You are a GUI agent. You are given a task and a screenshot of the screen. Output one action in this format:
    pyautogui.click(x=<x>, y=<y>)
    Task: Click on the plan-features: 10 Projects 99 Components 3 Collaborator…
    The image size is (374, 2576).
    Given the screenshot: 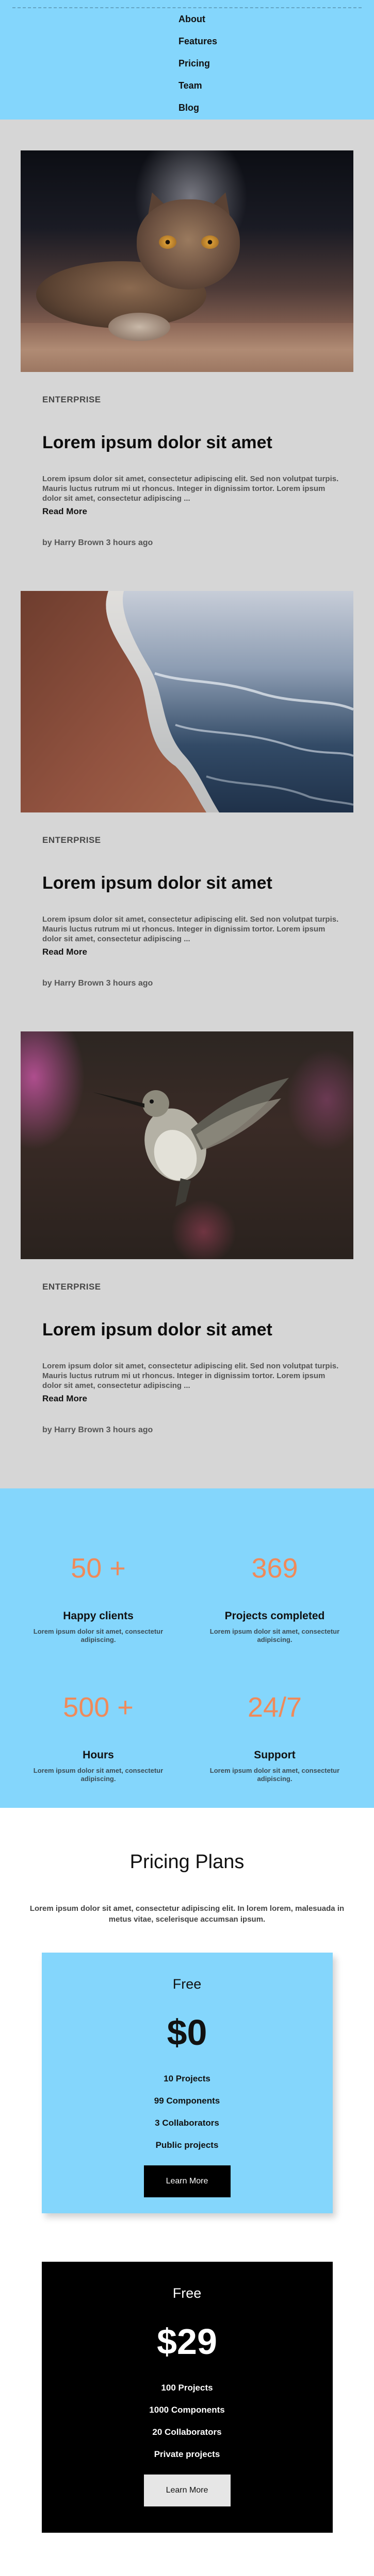 What is the action you would take?
    pyautogui.click(x=187, y=2111)
    